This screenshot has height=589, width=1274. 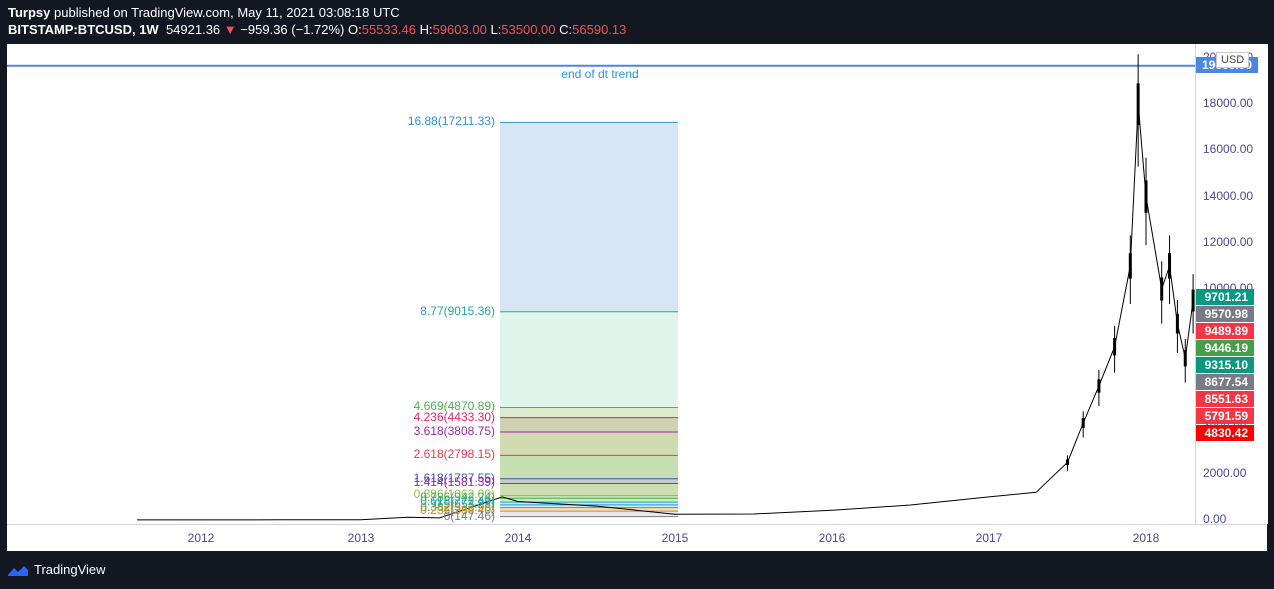 I want to click on price-change: −959.36 (−1.72%), so click(x=292, y=29).